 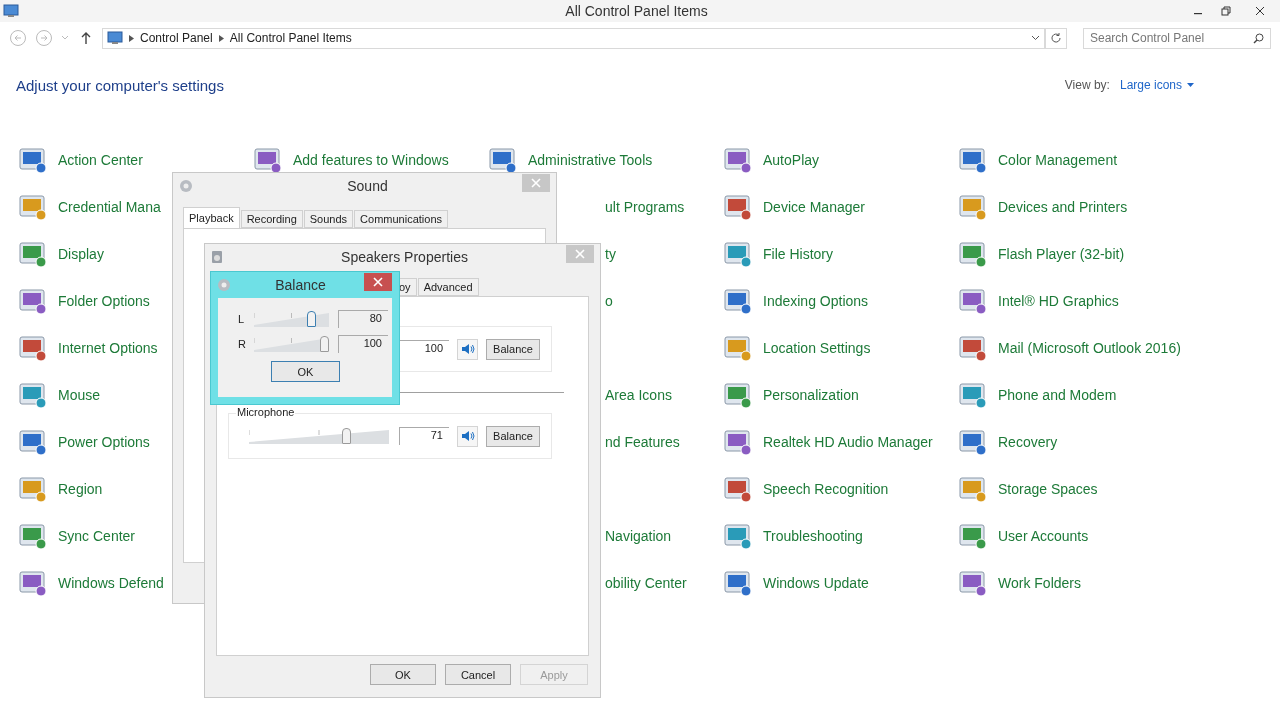 I want to click on group-label: Microphone, so click(x=266, y=412).